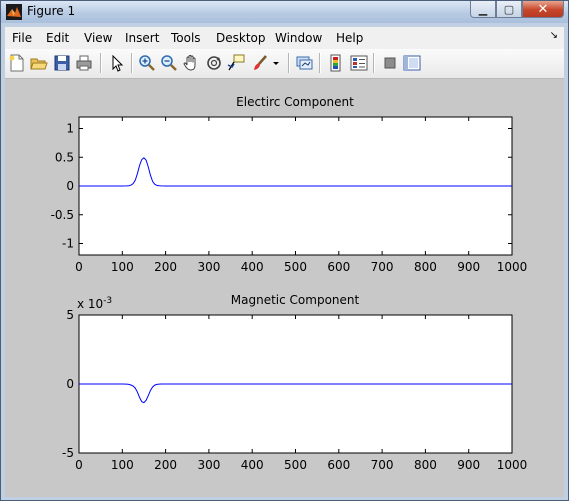 This screenshot has height=501, width=569. What do you see at coordinates (412, 63) in the screenshot?
I see `show-plot-tools-icon` at bounding box center [412, 63].